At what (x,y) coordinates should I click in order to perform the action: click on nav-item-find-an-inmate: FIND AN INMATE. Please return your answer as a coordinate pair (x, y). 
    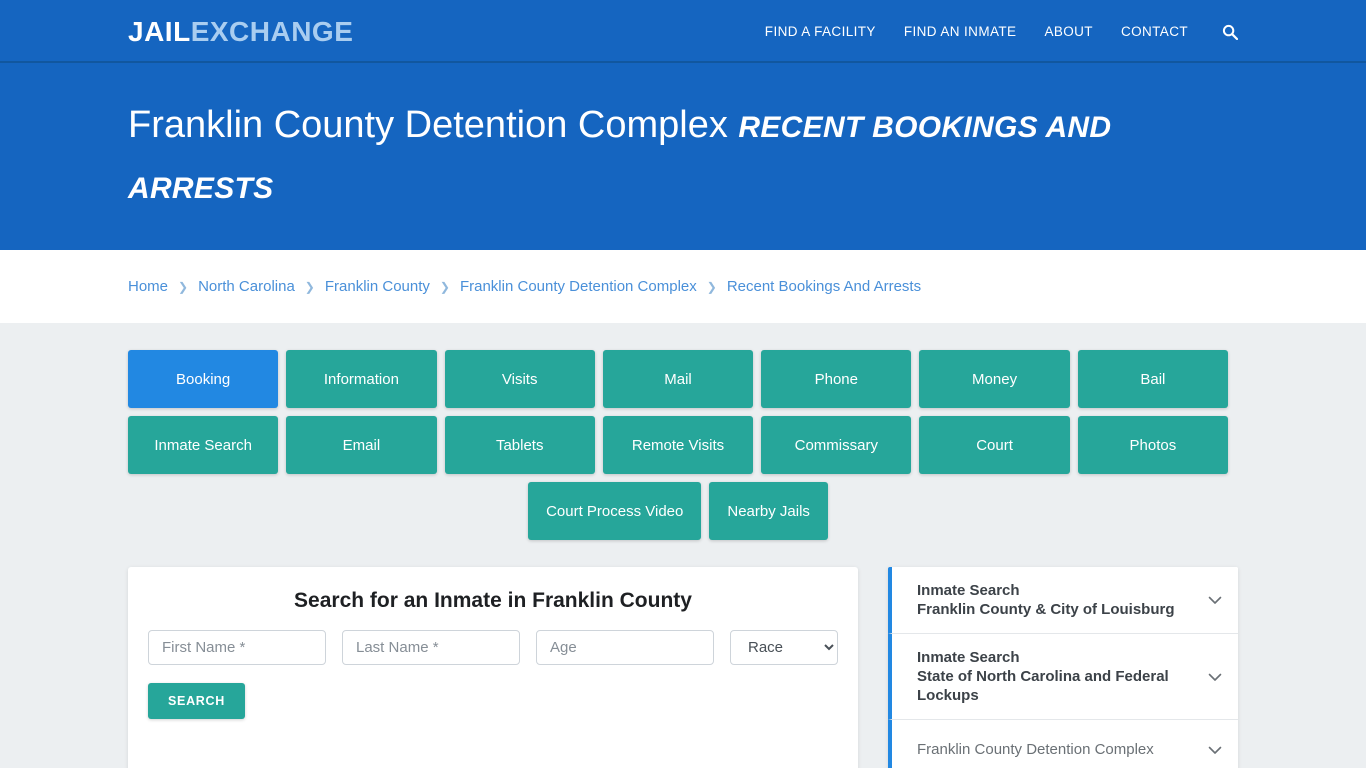
    Looking at the image, I should click on (960, 31).